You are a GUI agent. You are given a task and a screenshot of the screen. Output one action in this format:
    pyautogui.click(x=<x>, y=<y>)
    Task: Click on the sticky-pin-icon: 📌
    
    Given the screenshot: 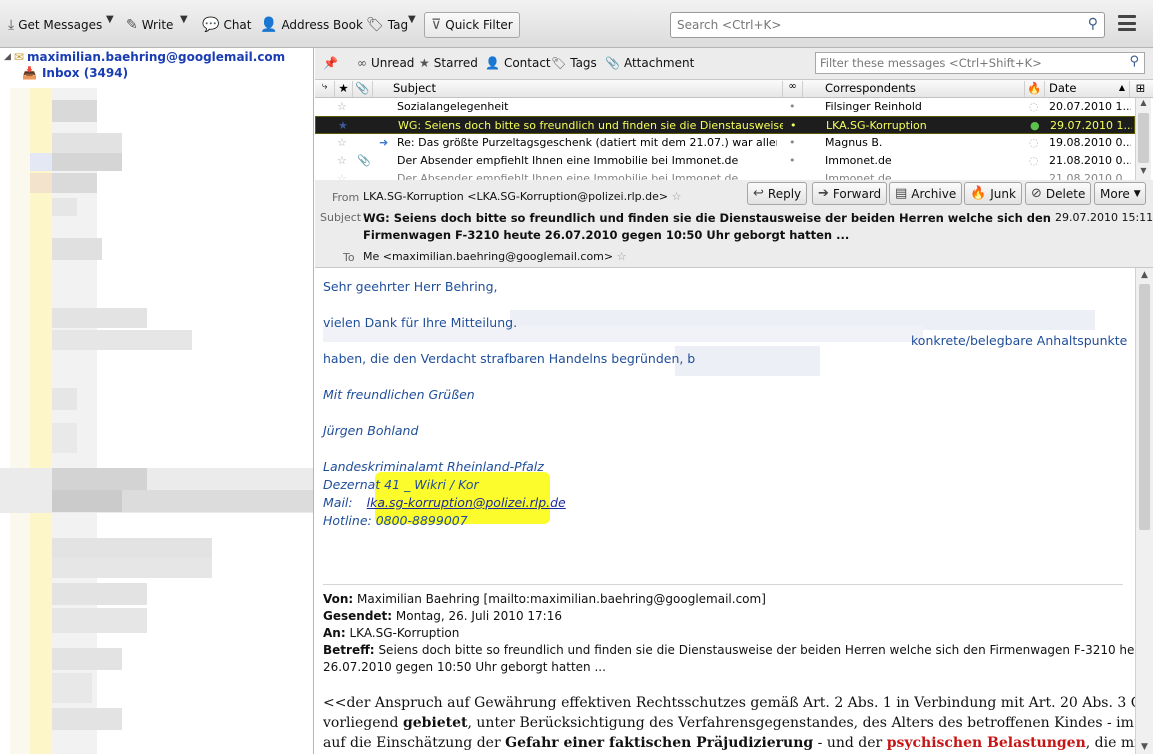 What is the action you would take?
    pyautogui.click(x=330, y=63)
    